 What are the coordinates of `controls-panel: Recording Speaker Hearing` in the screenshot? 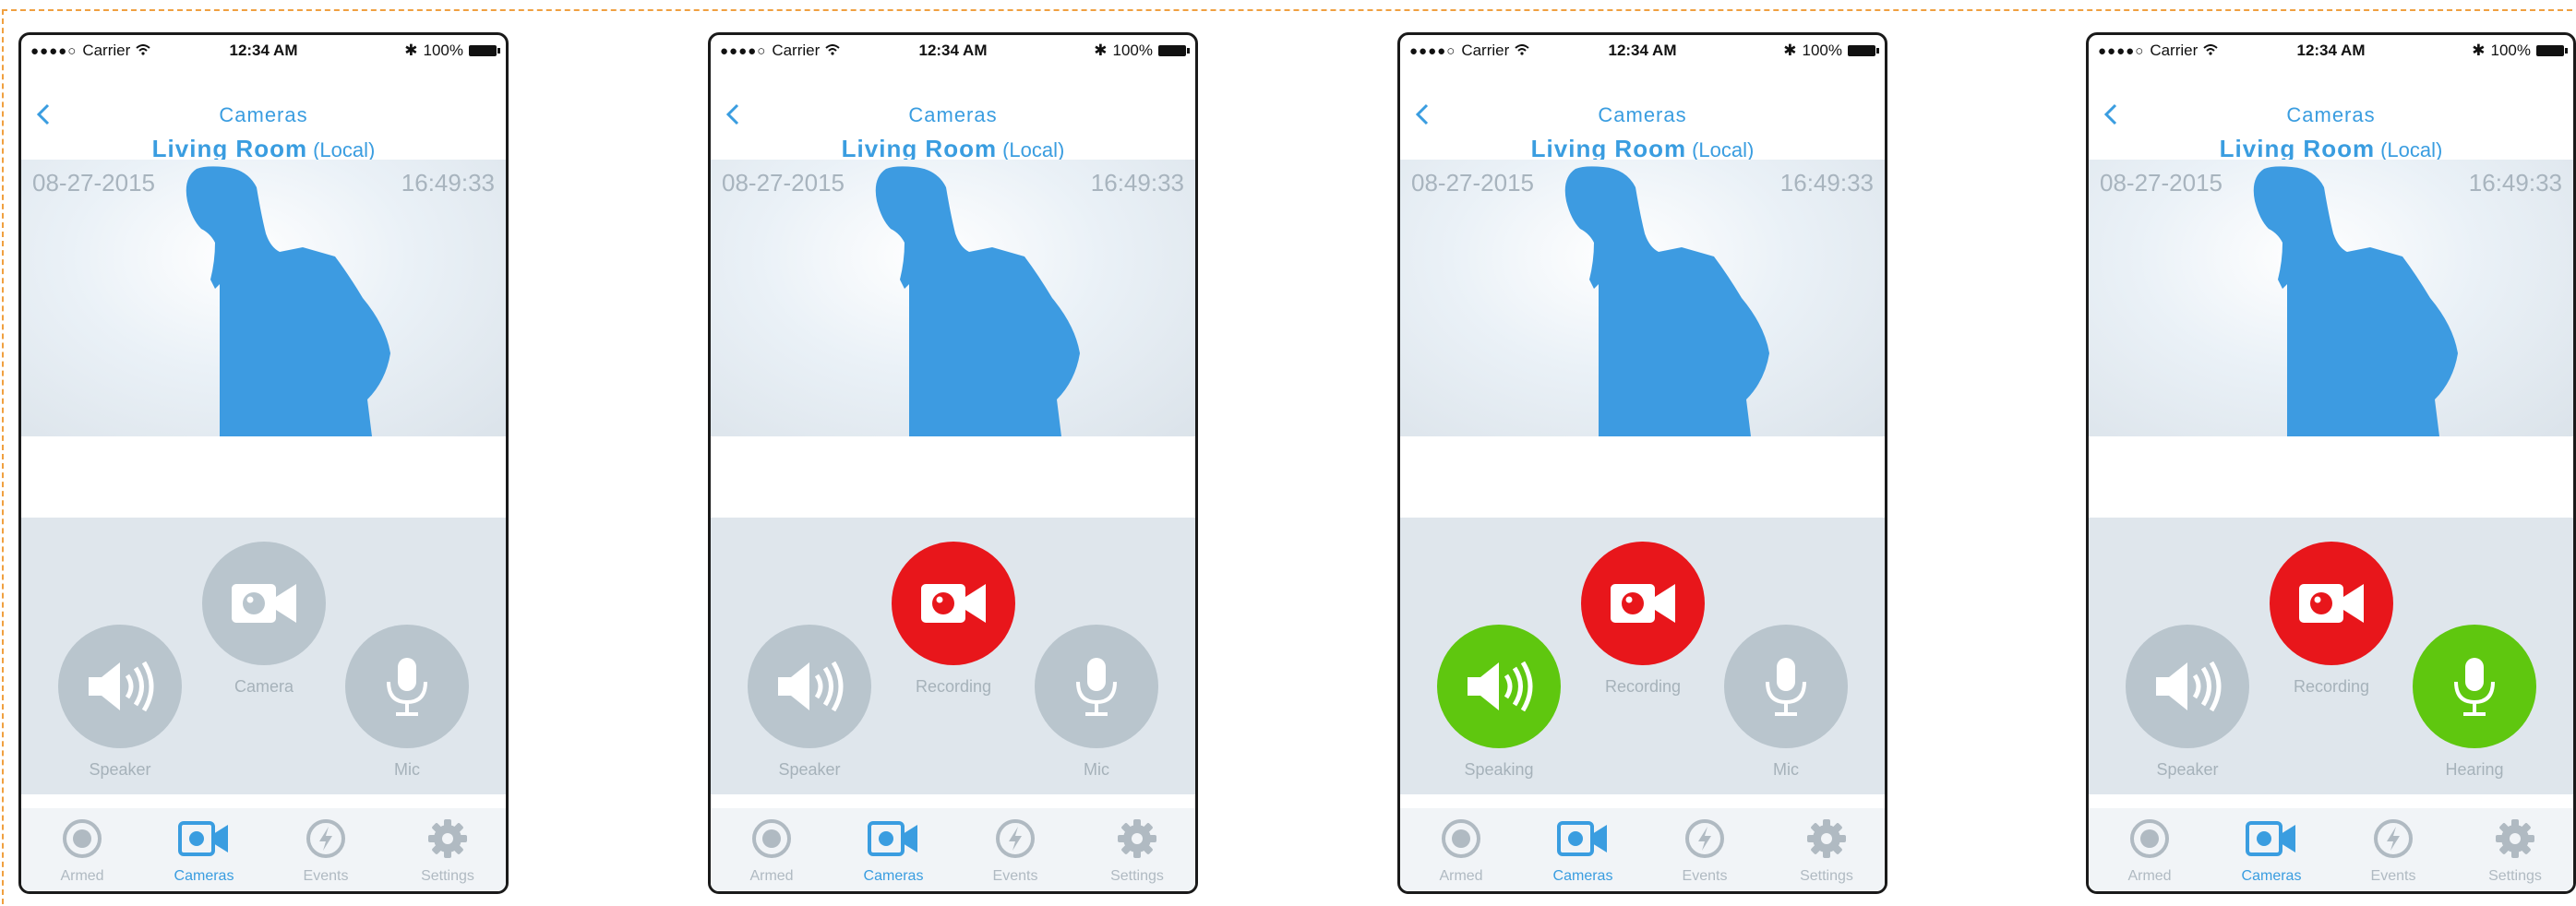 It's located at (2331, 656).